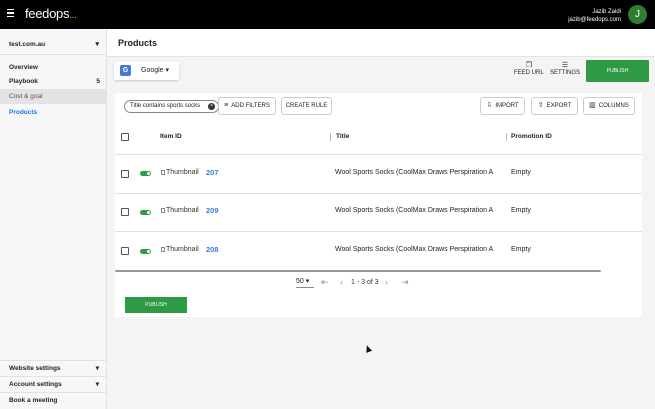 This screenshot has width=655, height=409. Describe the element at coordinates (386, 282) in the screenshot. I see `next-page-icon: ›` at that location.